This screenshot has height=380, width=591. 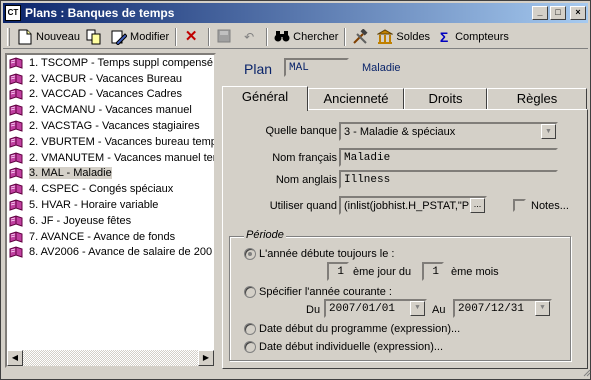 What do you see at coordinates (381, 68) in the screenshot?
I see `plan-name: Maladie` at bounding box center [381, 68].